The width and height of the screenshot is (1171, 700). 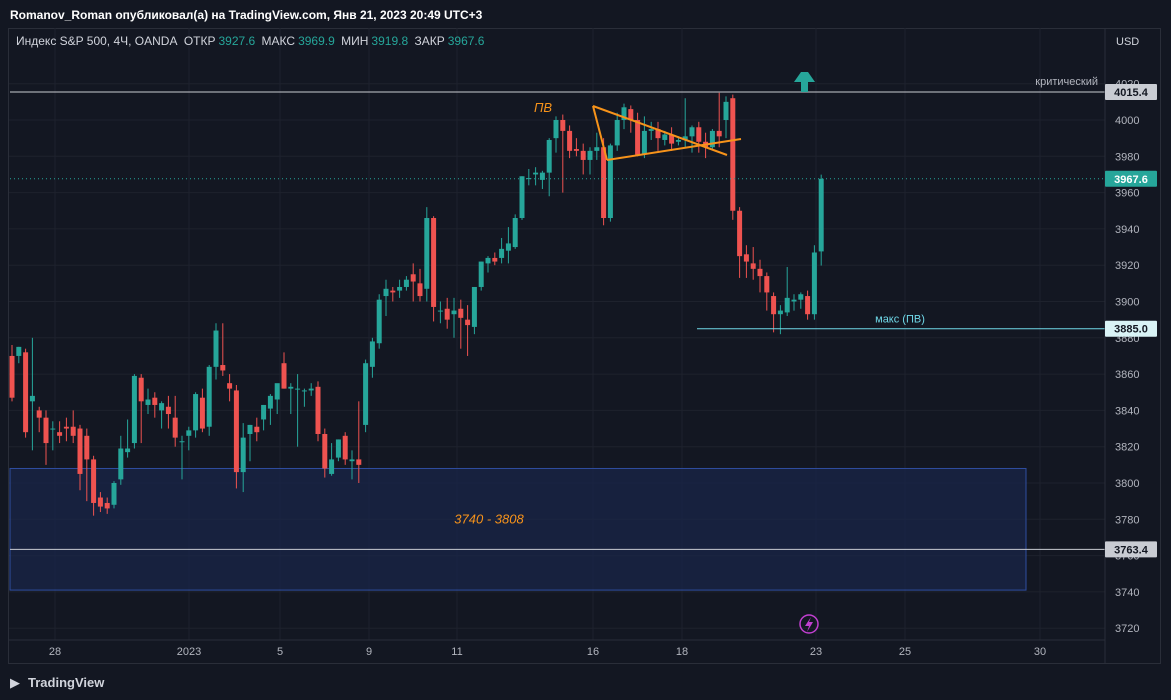 What do you see at coordinates (55, 652) in the screenshot?
I see `time-tick-label: 28` at bounding box center [55, 652].